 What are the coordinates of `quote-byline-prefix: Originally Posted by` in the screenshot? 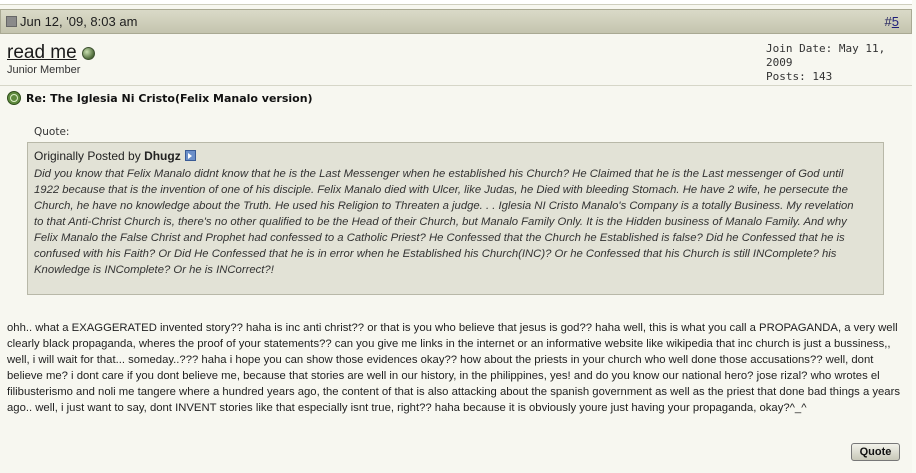 It's located at (89, 156).